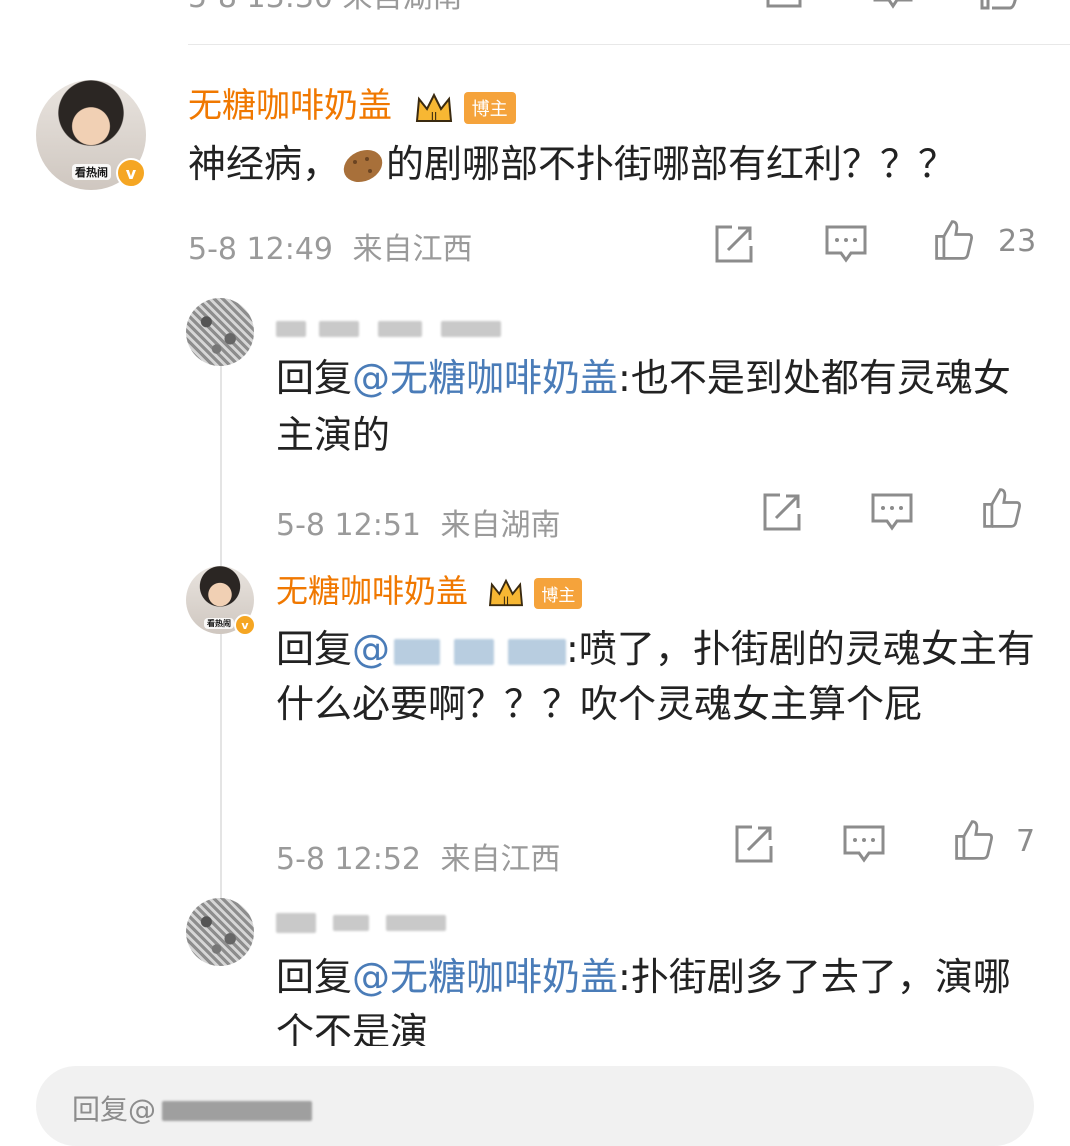 The height and width of the screenshot is (1146, 1070). I want to click on comment-meta: 5-8 12:51 来自湖南, so click(418, 522).